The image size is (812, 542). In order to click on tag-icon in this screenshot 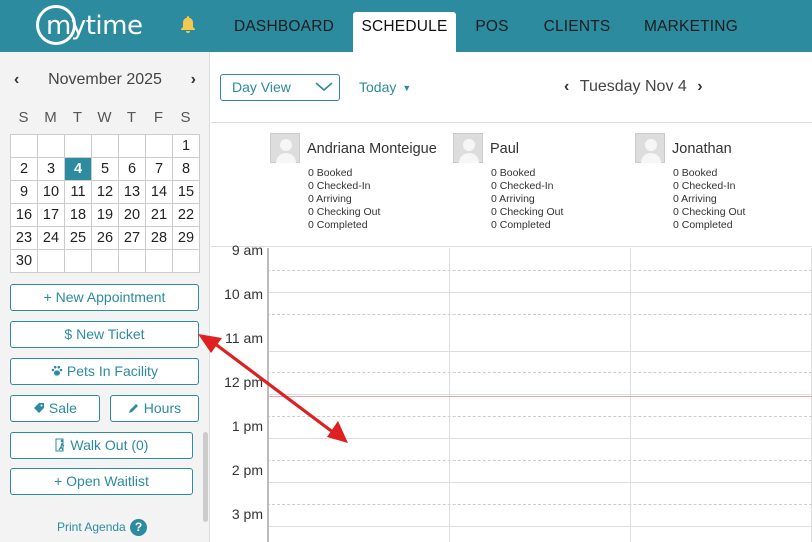, I will do `click(41, 408)`.